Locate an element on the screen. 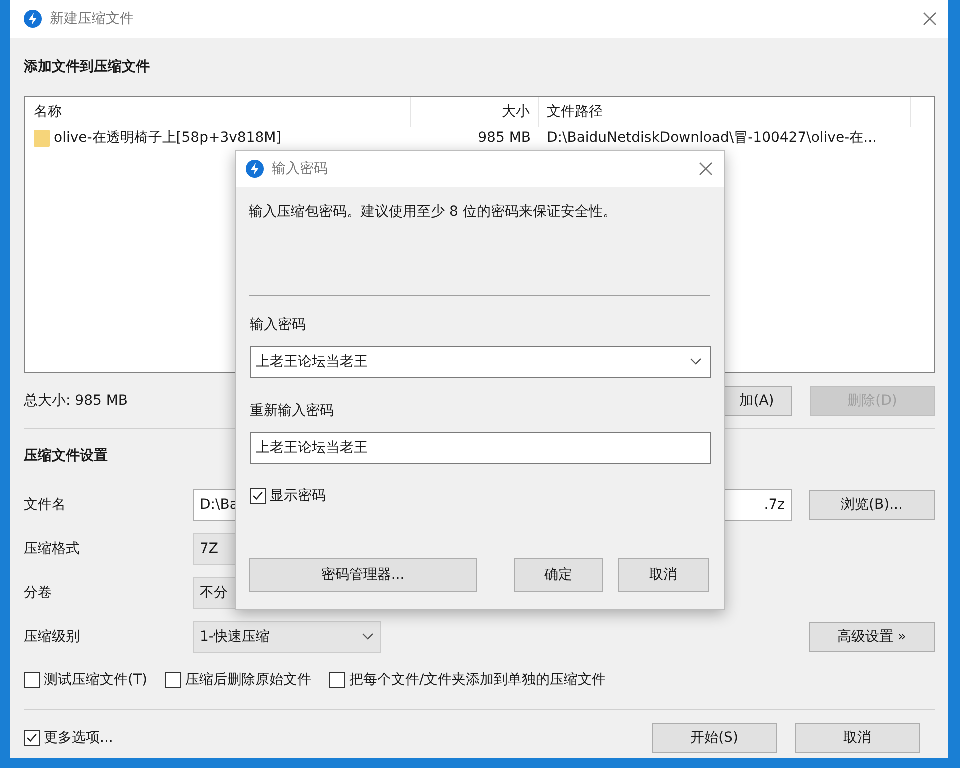 This screenshot has height=768, width=960. field-label: 输入密码 is located at coordinates (278, 325).